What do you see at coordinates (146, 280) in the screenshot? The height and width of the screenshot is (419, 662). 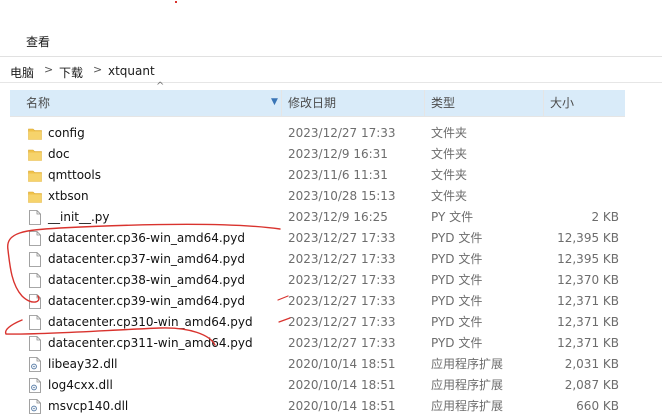 I see `file-name: datacenter.cp38-win_amd64.pyd` at bounding box center [146, 280].